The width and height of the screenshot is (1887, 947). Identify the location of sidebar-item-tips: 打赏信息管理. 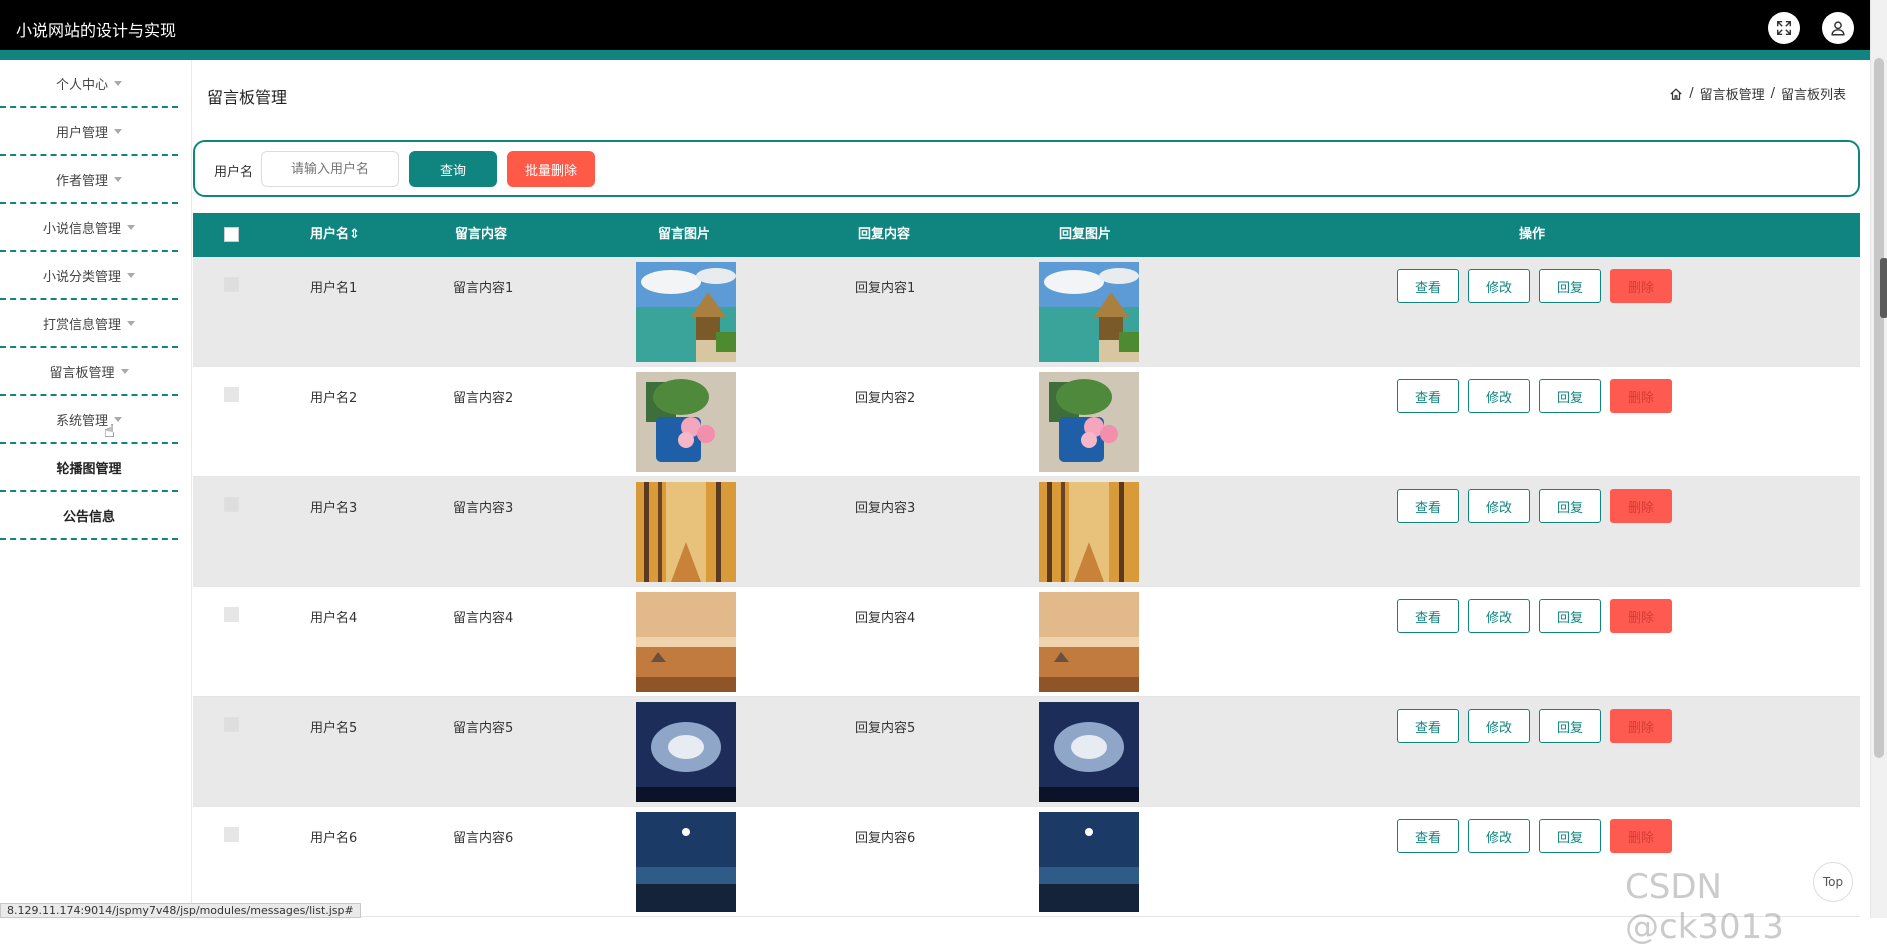
(89, 324).